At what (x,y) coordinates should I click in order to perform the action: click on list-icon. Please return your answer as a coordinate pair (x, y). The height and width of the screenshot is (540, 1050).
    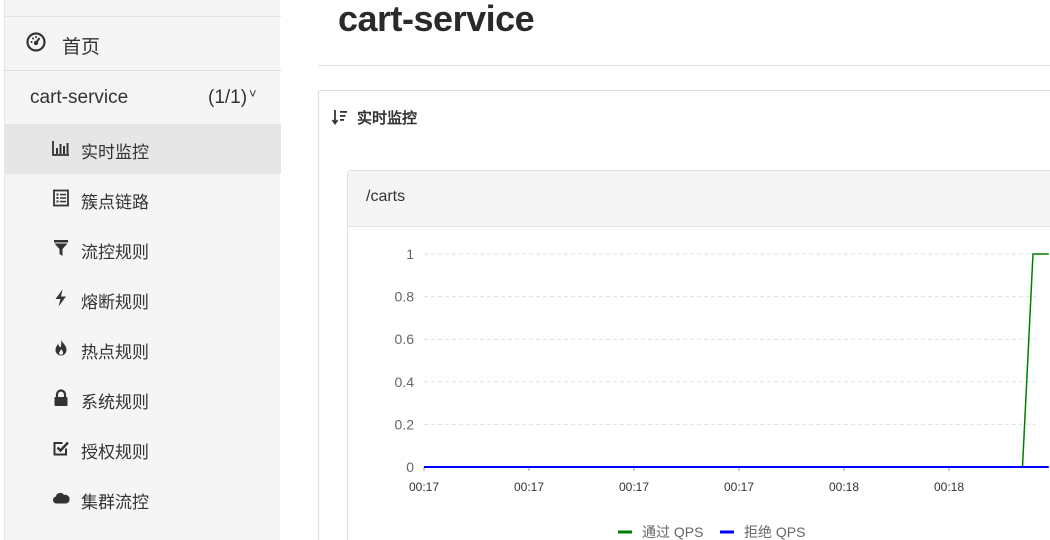
    Looking at the image, I should click on (61, 198).